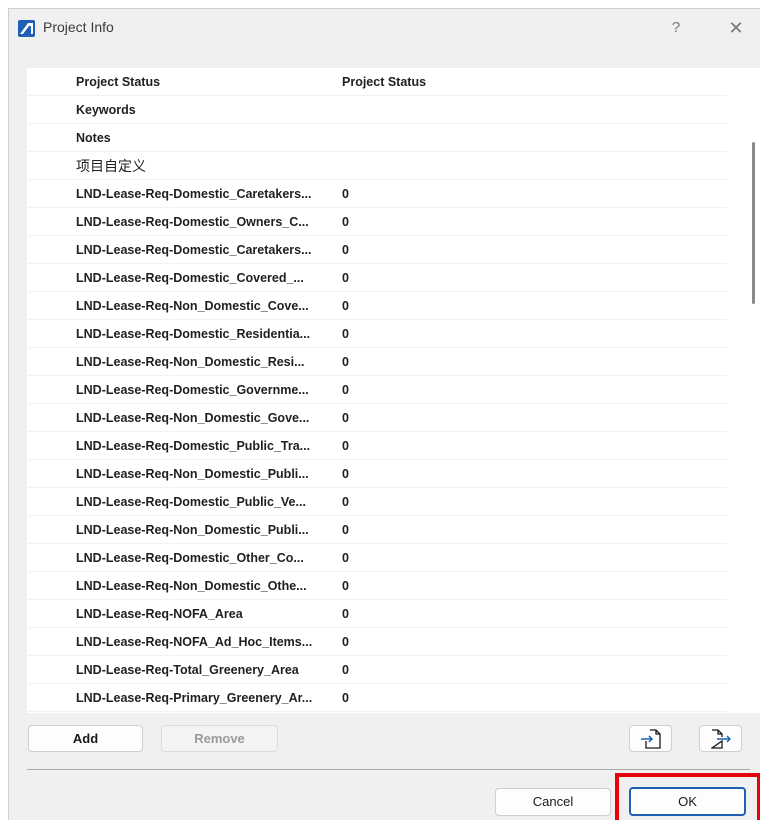 The width and height of the screenshot is (760, 820). Describe the element at coordinates (377, 306) in the screenshot. I see `list-row: LND-Lease-Req-Non_Domestic_Cove... 0` at that location.